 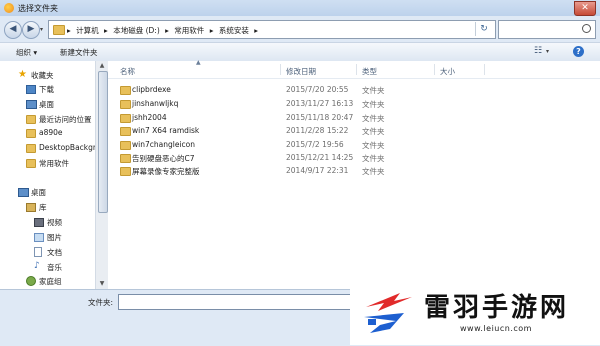 What do you see at coordinates (39, 222) in the screenshot?
I see `video-icon` at bounding box center [39, 222].